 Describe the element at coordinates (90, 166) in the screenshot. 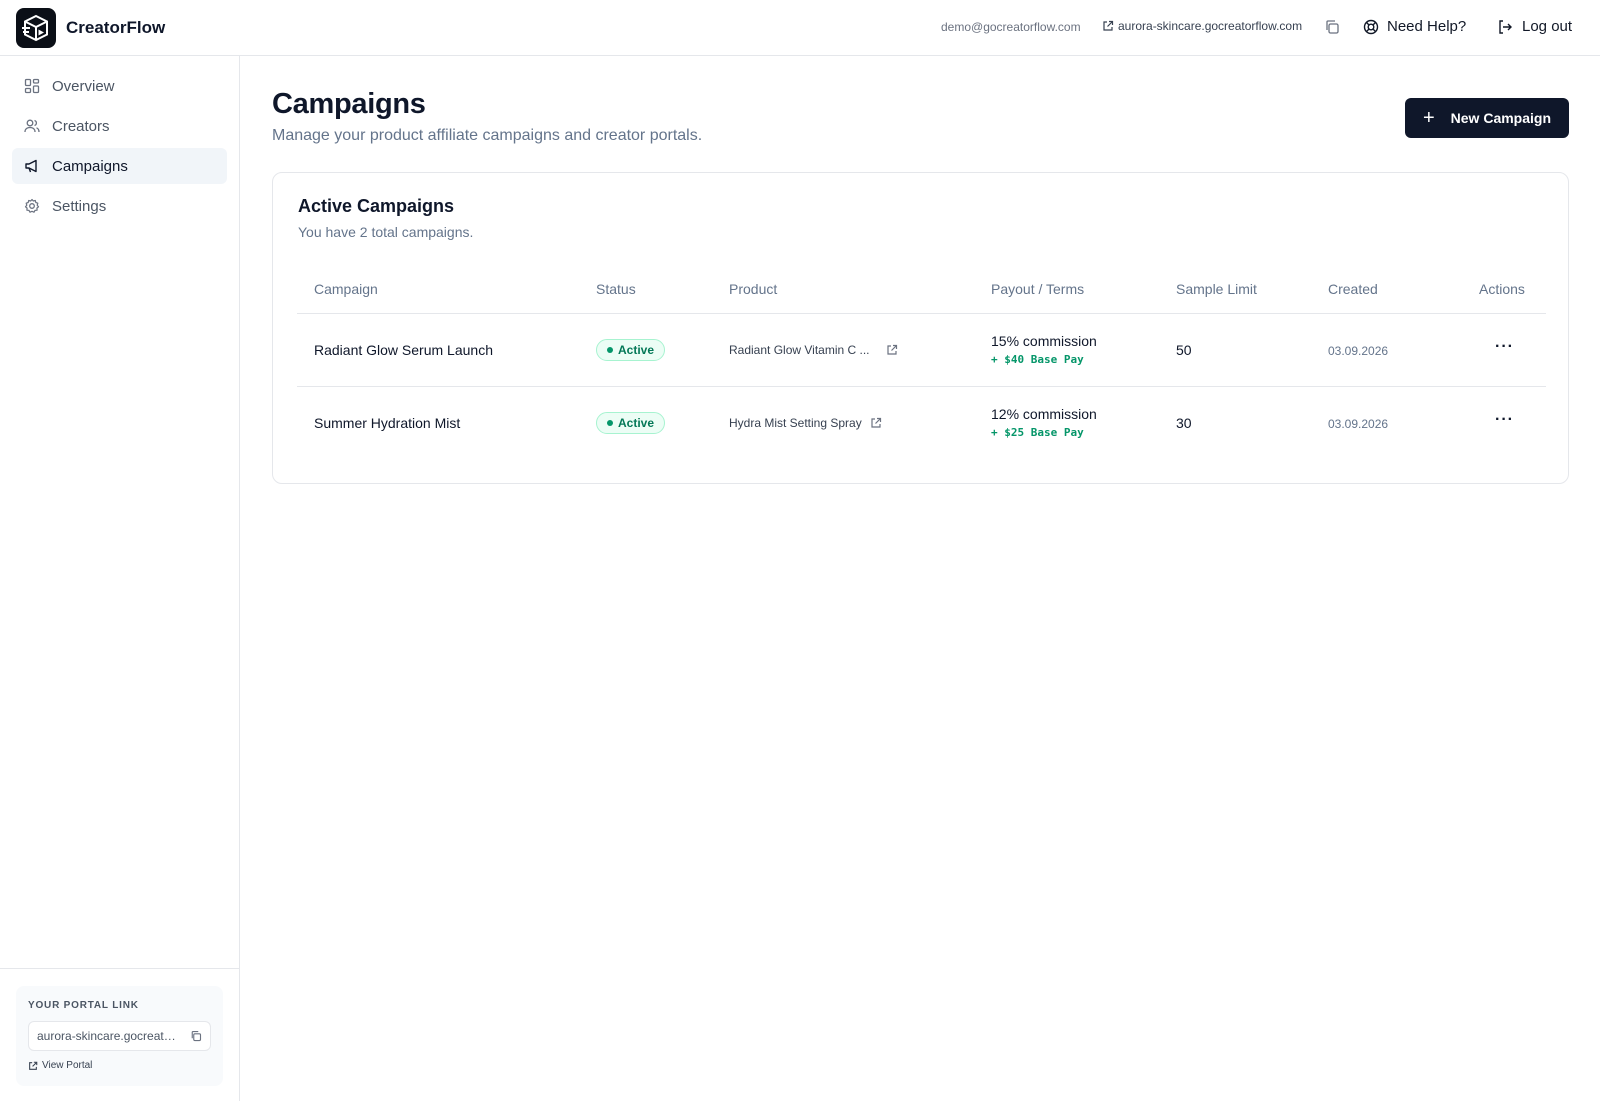

I see `sidebar-item-label: Campaigns` at that location.